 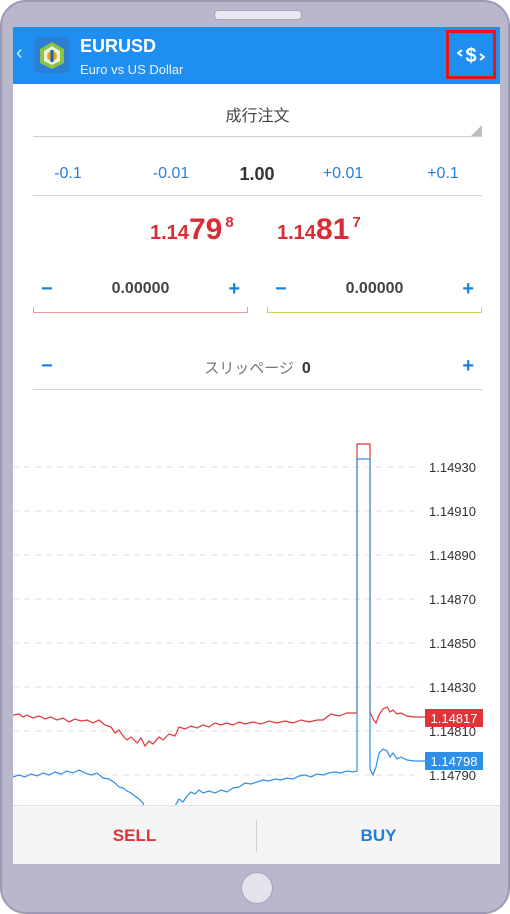 What do you see at coordinates (234, 289) in the screenshot?
I see `stop-loss-plus-button: +` at bounding box center [234, 289].